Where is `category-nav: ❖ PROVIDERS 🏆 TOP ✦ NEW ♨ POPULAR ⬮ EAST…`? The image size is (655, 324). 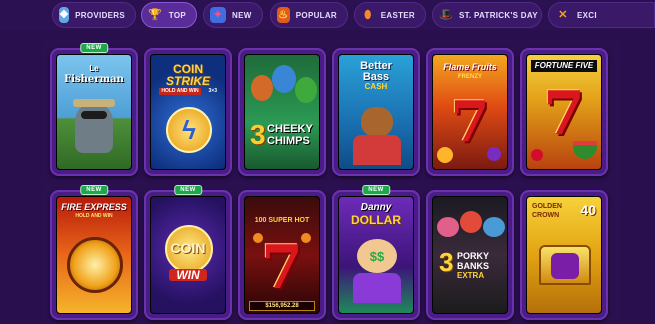 category-nav: ❖ PROVIDERS 🏆 TOP ✦ NEW ♨ POPULAR ⬮ EAST… is located at coordinates (327, 15).